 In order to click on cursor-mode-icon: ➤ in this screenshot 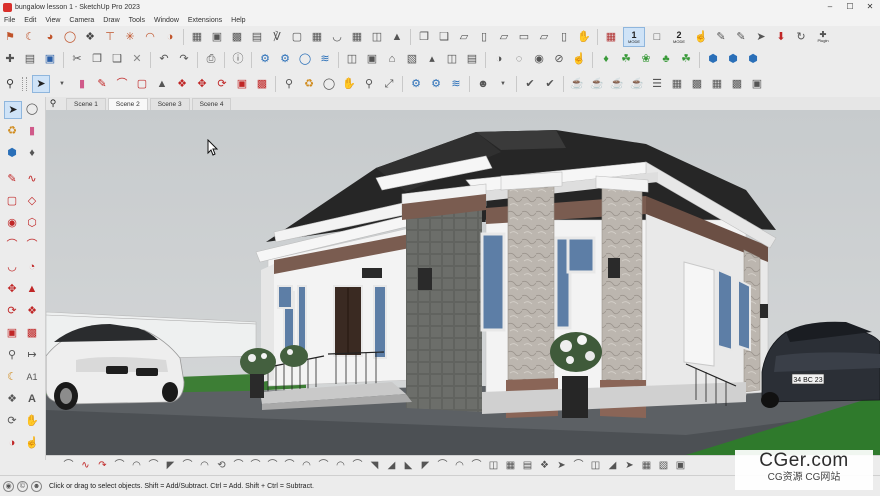, I will do `click(761, 37)`.